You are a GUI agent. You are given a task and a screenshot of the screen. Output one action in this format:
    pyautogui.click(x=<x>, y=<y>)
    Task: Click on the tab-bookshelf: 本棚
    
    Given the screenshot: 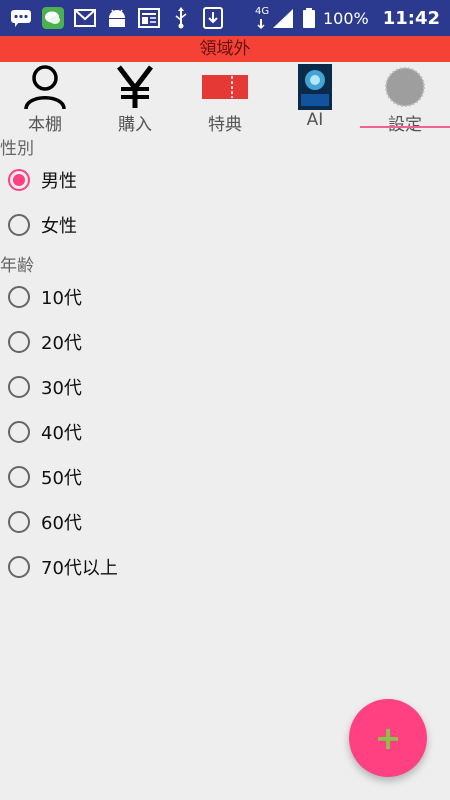 What is the action you would take?
    pyautogui.click(x=45, y=98)
    